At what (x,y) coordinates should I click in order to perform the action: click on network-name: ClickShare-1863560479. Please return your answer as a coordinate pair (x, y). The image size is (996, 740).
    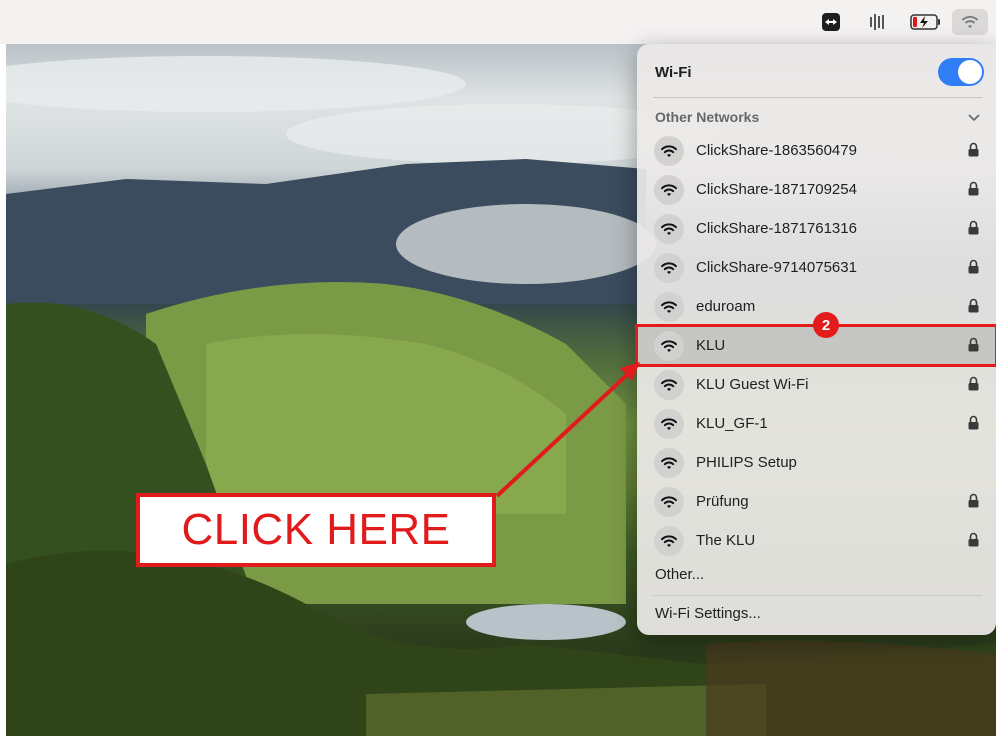
    Looking at the image, I should click on (776, 150).